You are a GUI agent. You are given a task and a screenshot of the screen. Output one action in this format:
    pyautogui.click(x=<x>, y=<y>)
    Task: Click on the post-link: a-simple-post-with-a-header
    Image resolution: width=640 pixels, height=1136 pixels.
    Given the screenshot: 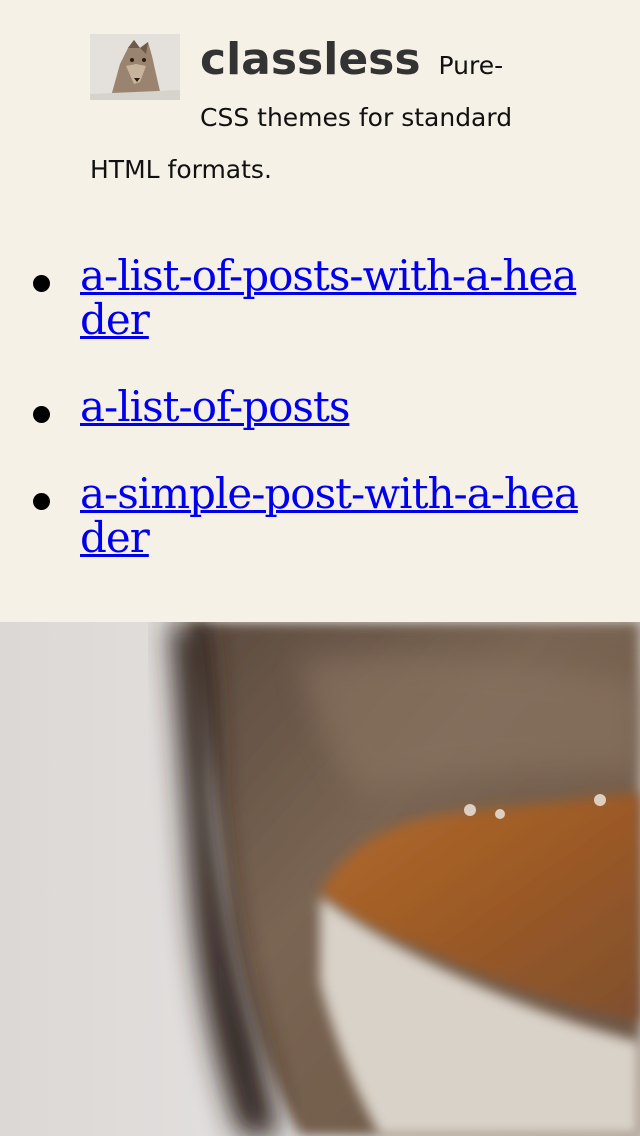 What is the action you would take?
    pyautogui.click(x=329, y=515)
    